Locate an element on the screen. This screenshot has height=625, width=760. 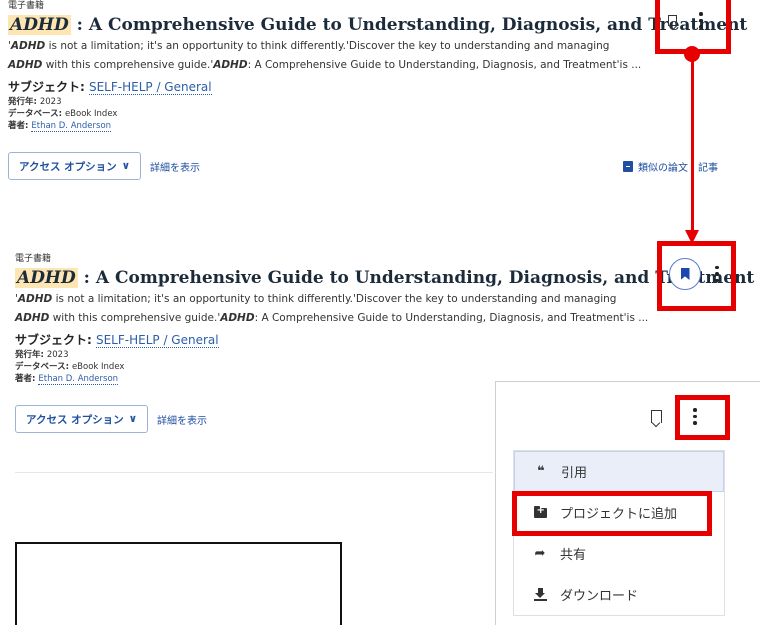
document-icon is located at coordinates (628, 166).